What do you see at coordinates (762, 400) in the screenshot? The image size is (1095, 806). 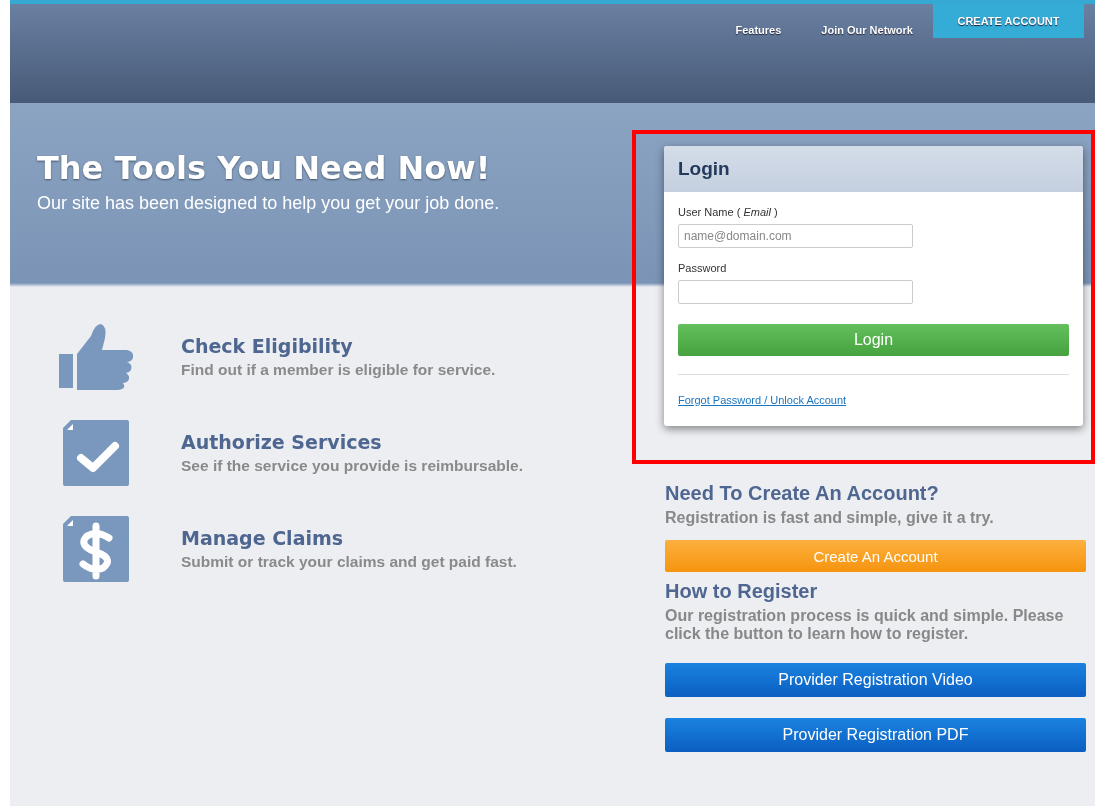 I see `forgot-password-link: Forgot Password / Unlock Account` at bounding box center [762, 400].